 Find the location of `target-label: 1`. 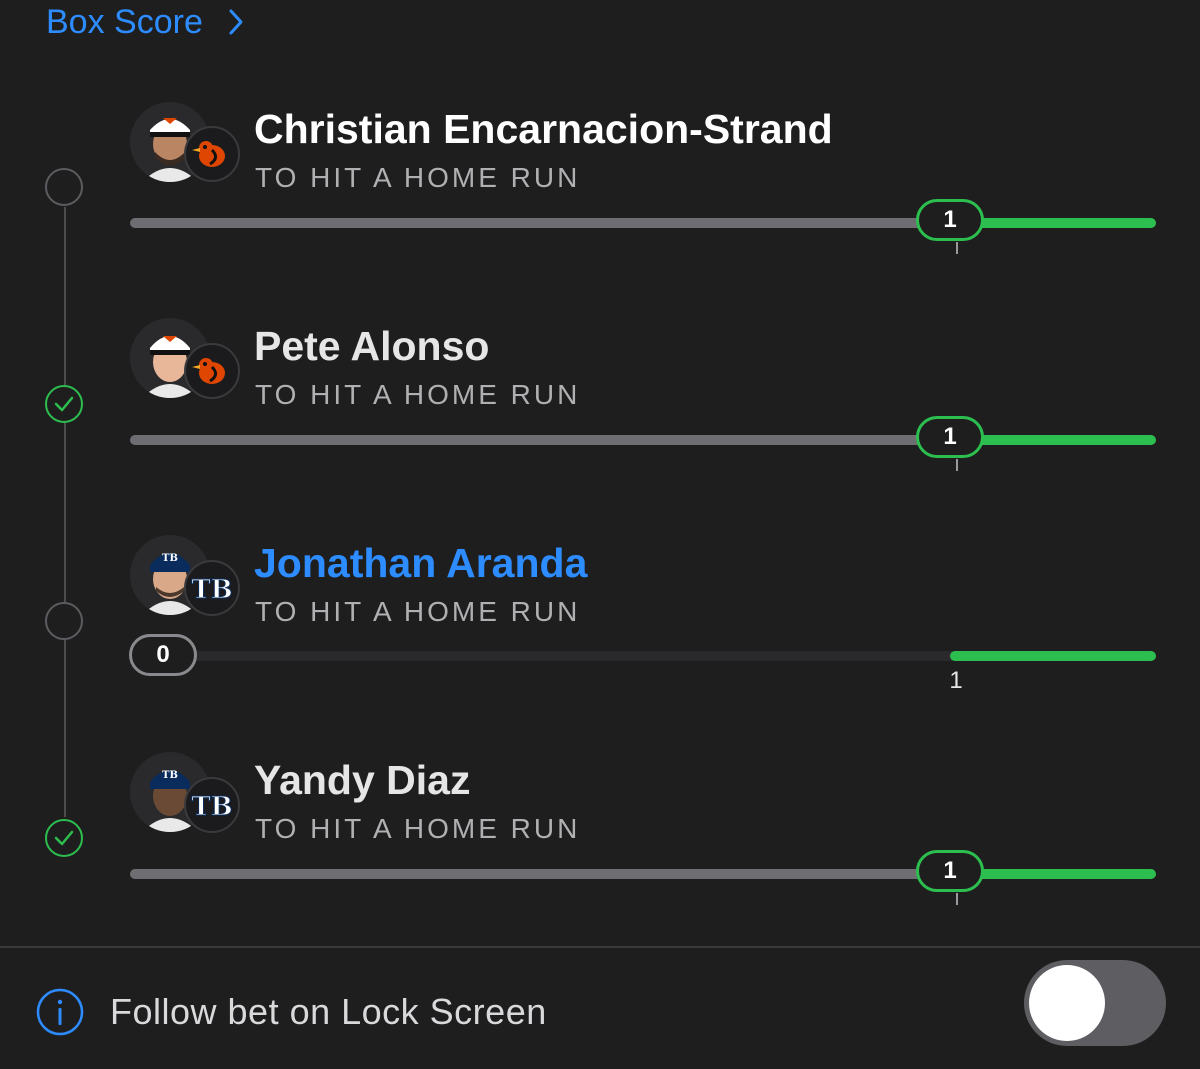

target-label: 1 is located at coordinates (956, 680).